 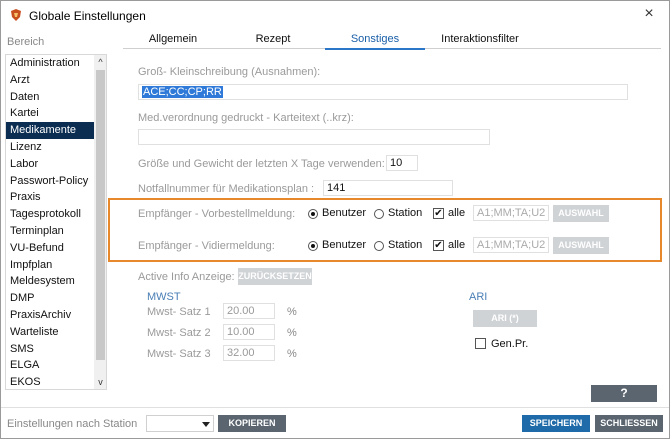 I want to click on mwst-input: 32.00, so click(x=249, y=353).